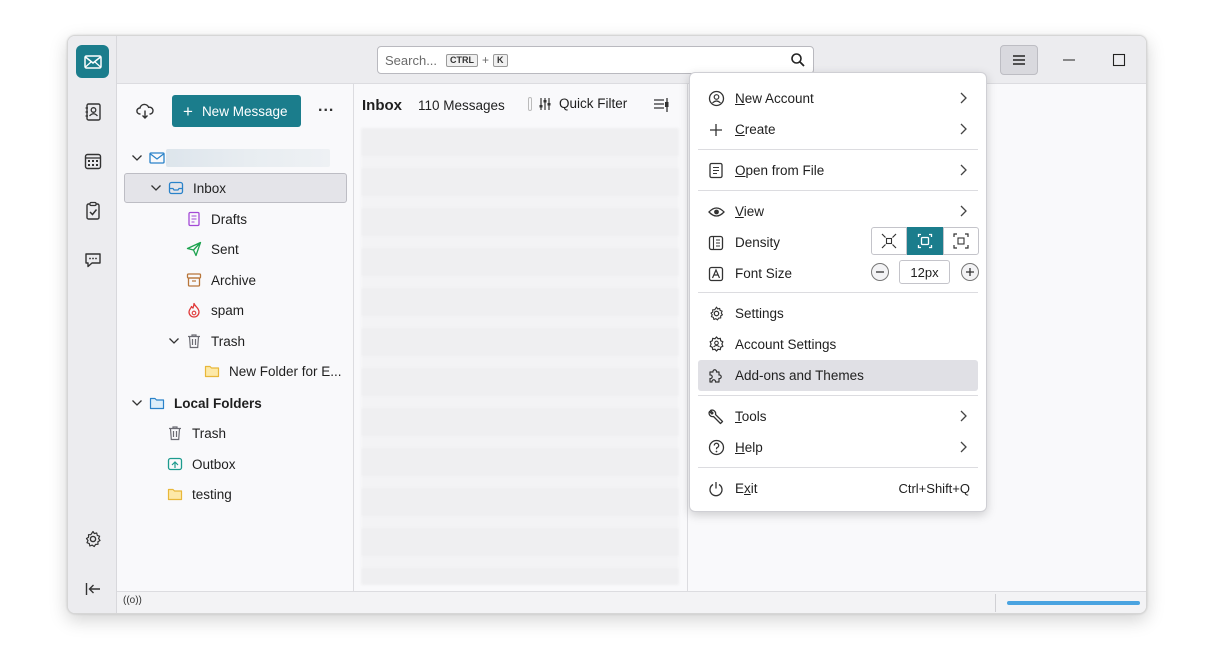  Describe the element at coordinates (1069, 60) in the screenshot. I see `minimize-button` at that location.